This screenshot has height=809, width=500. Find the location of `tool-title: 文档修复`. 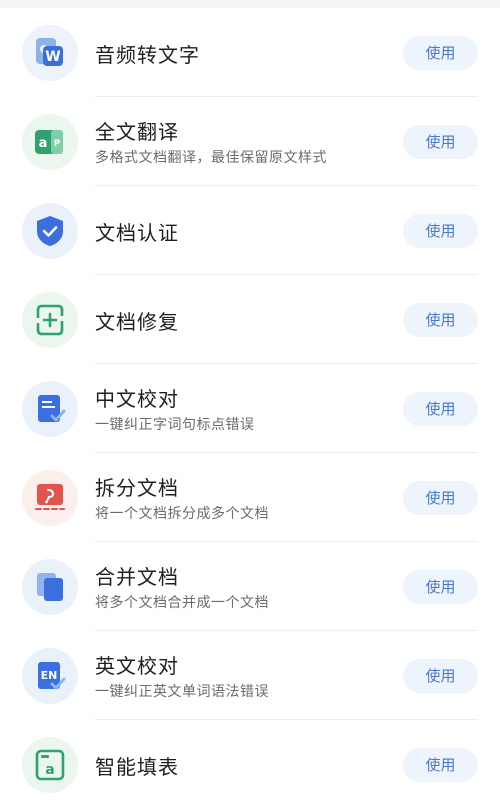

tool-title: 文档修复 is located at coordinates (137, 322).